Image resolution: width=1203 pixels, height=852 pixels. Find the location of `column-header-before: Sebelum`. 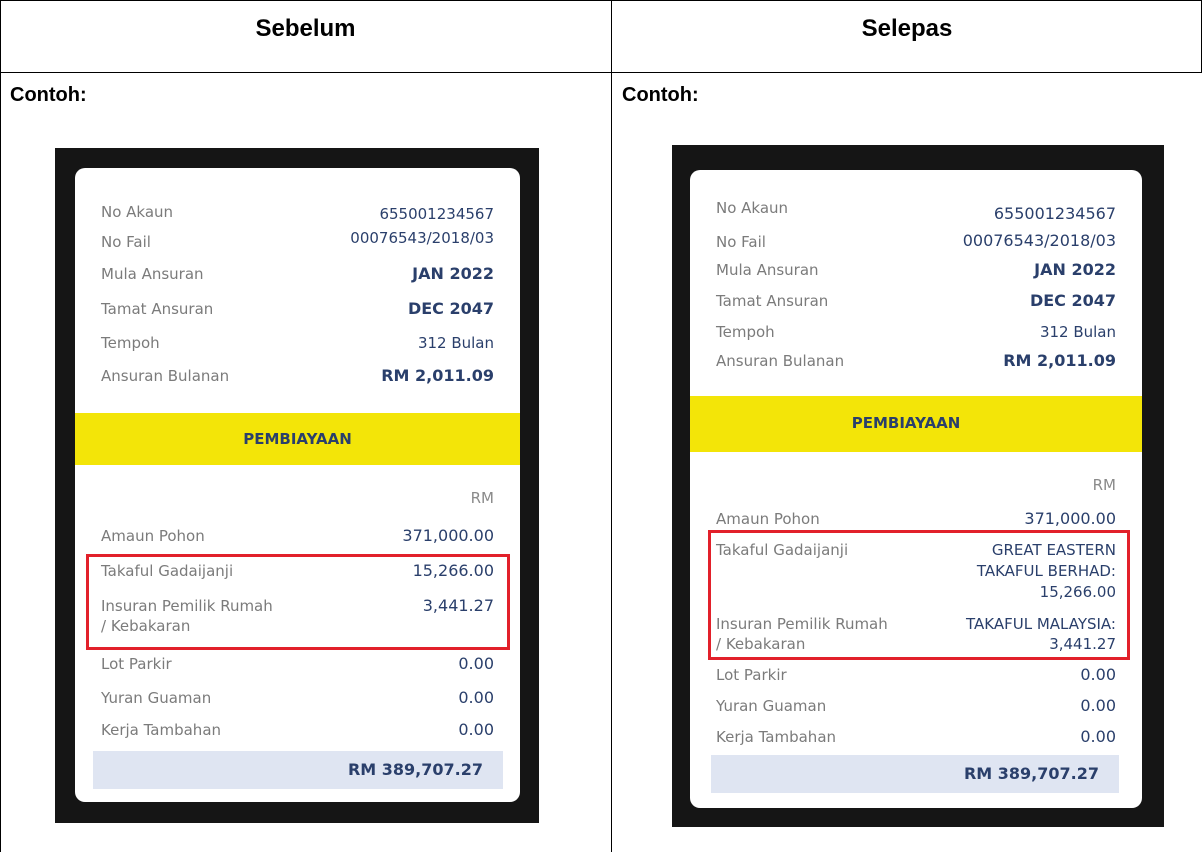

column-header-before: Sebelum is located at coordinates (305, 28).